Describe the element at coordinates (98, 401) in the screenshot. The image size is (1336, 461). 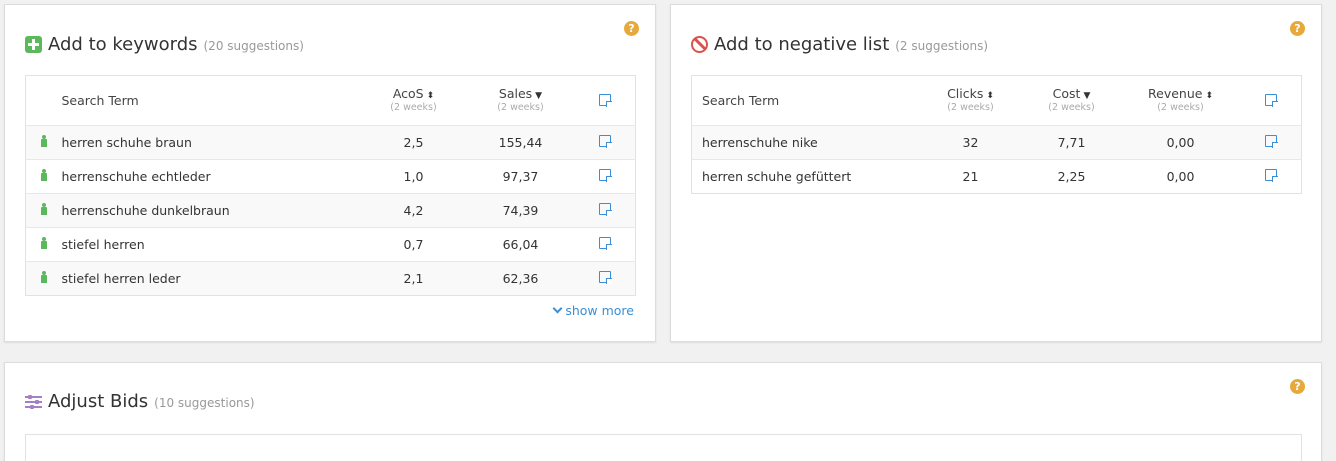
I see `card-title: Adjust Bids` at that location.